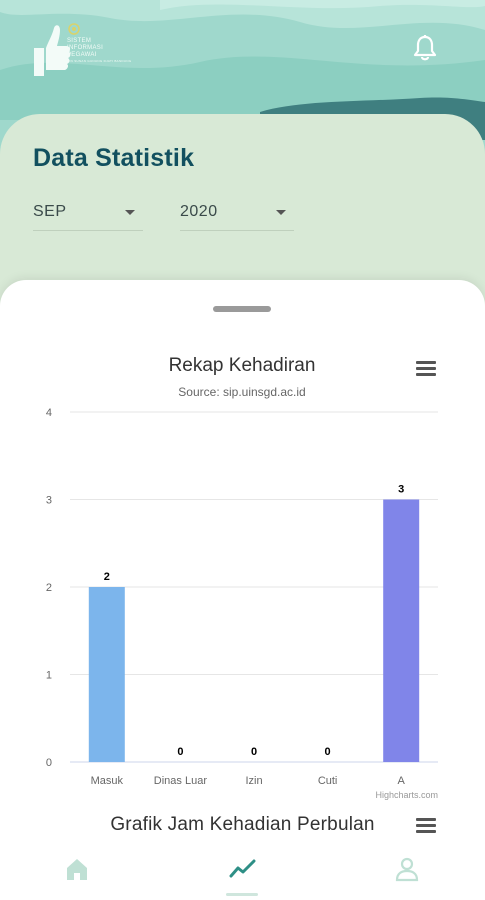 This screenshot has height=900, width=485. I want to click on page-title: Data Statistik, so click(114, 158).